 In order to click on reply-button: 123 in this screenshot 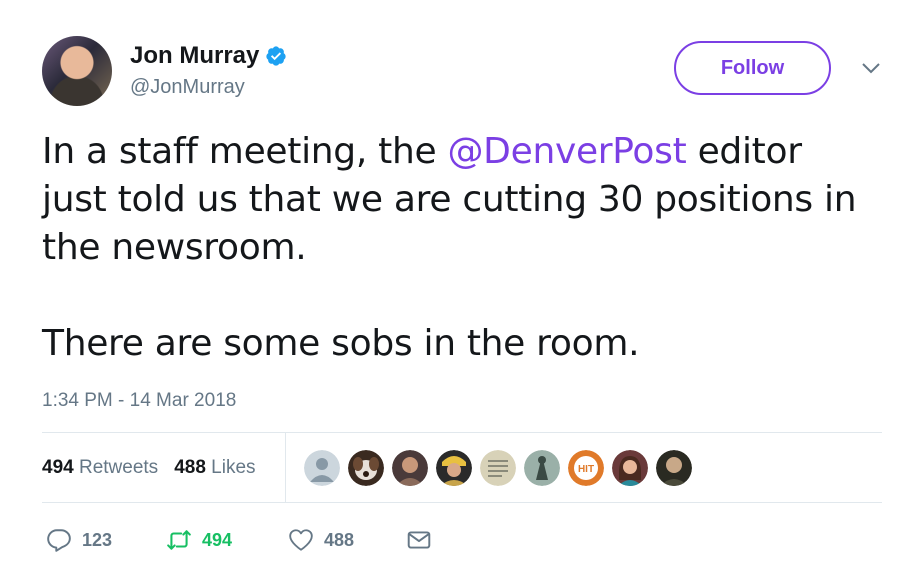, I will do `click(106, 540)`.